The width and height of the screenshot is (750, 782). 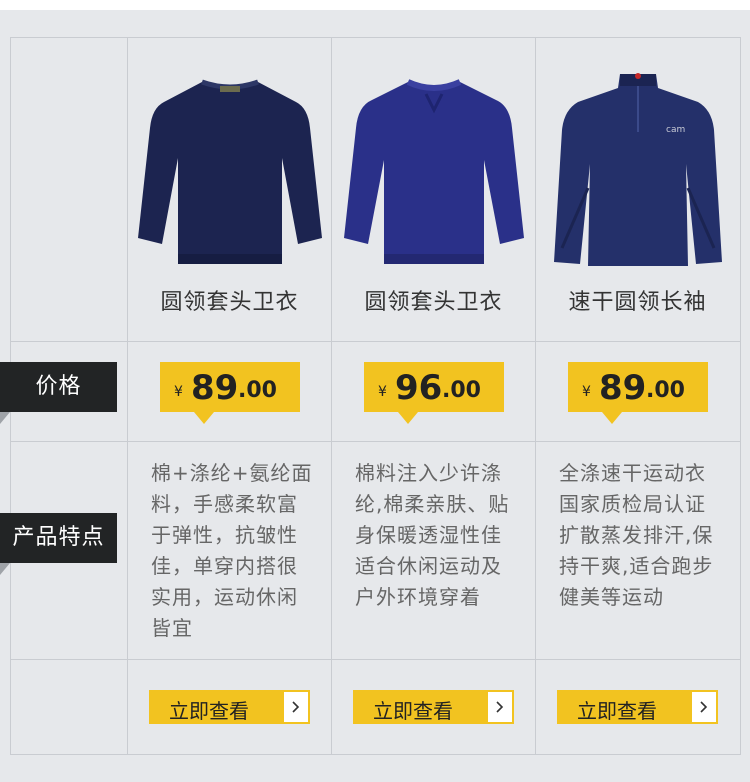 I want to click on feature-line: 于弹性，抗皱性, so click(x=224, y=535).